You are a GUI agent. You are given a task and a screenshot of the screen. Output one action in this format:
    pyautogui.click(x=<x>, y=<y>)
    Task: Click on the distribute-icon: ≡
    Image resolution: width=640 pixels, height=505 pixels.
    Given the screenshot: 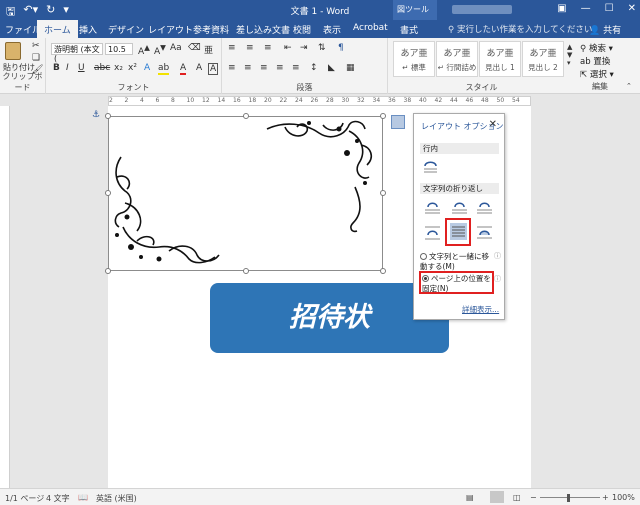 What is the action you would take?
    pyautogui.click(x=296, y=68)
    